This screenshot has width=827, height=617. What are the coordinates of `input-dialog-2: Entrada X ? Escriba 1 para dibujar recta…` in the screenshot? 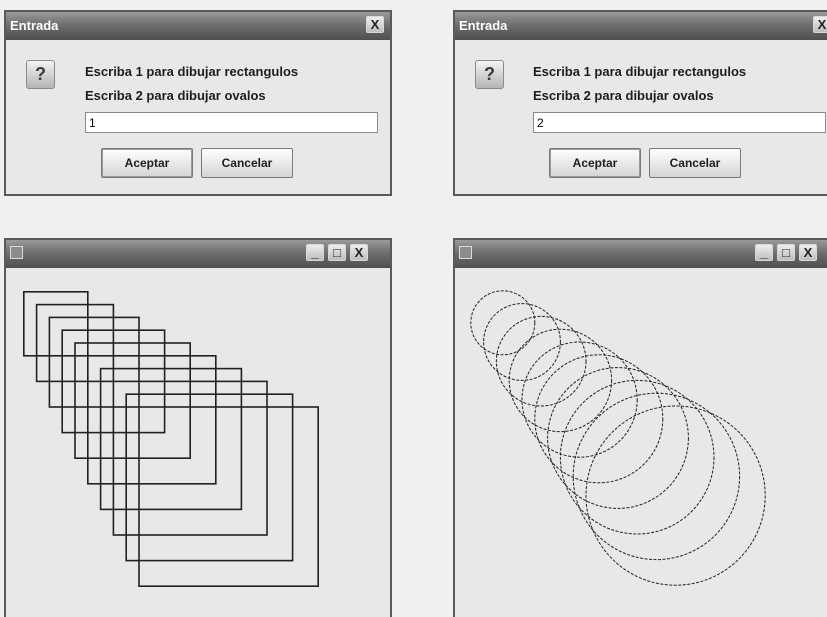 It's located at (640, 103).